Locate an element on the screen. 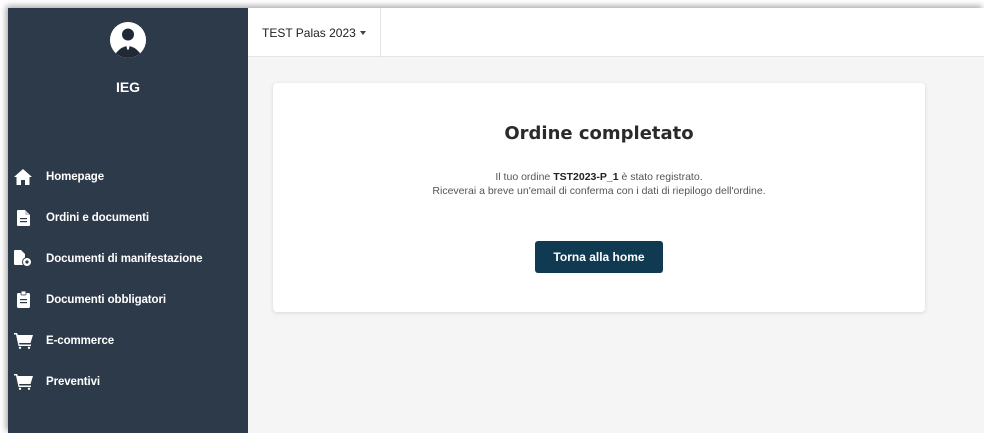 The width and height of the screenshot is (984, 433). message-suffix: è stato registrato. is located at coordinates (662, 177).